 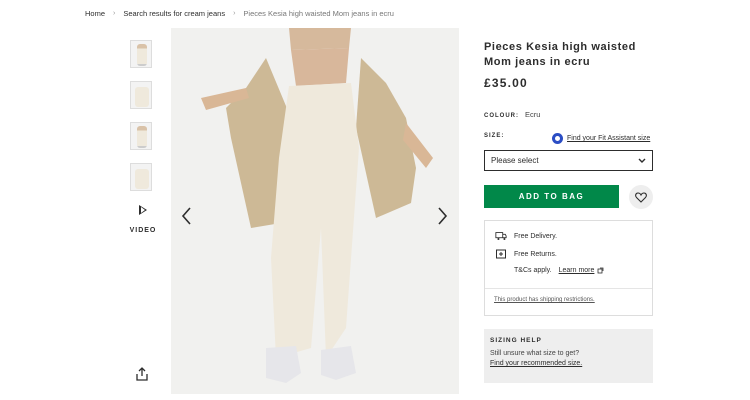 I want to click on fit-assistant-icon, so click(x=557, y=138).